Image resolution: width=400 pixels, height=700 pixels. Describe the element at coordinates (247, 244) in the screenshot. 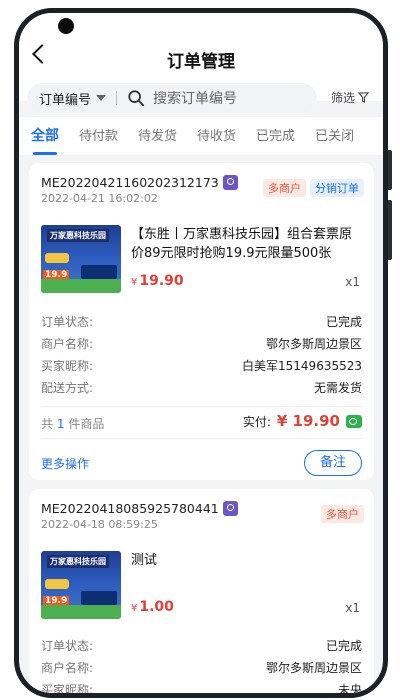

I see `product-name: 【东胜丨万家惠科技乐园】组合套票原价89元限时抢购19.9元限量500张` at that location.